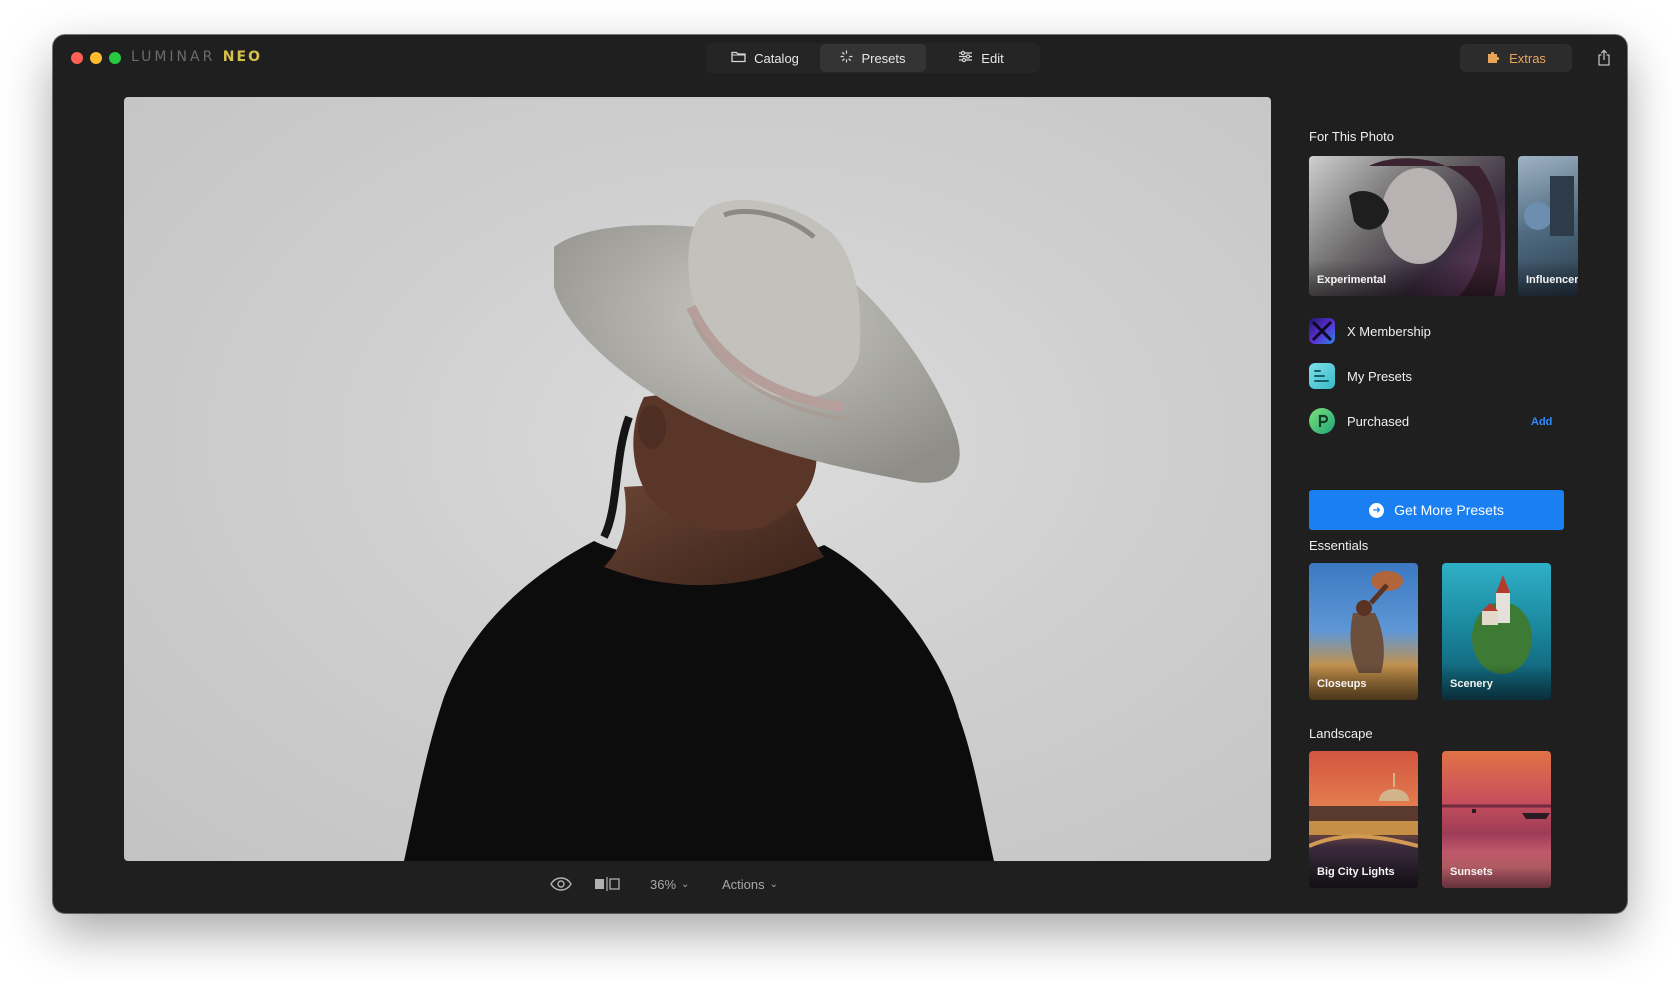 The height and width of the screenshot is (982, 1680). What do you see at coordinates (196, 57) in the screenshot?
I see `app-logo: LUMINAR NEO` at bounding box center [196, 57].